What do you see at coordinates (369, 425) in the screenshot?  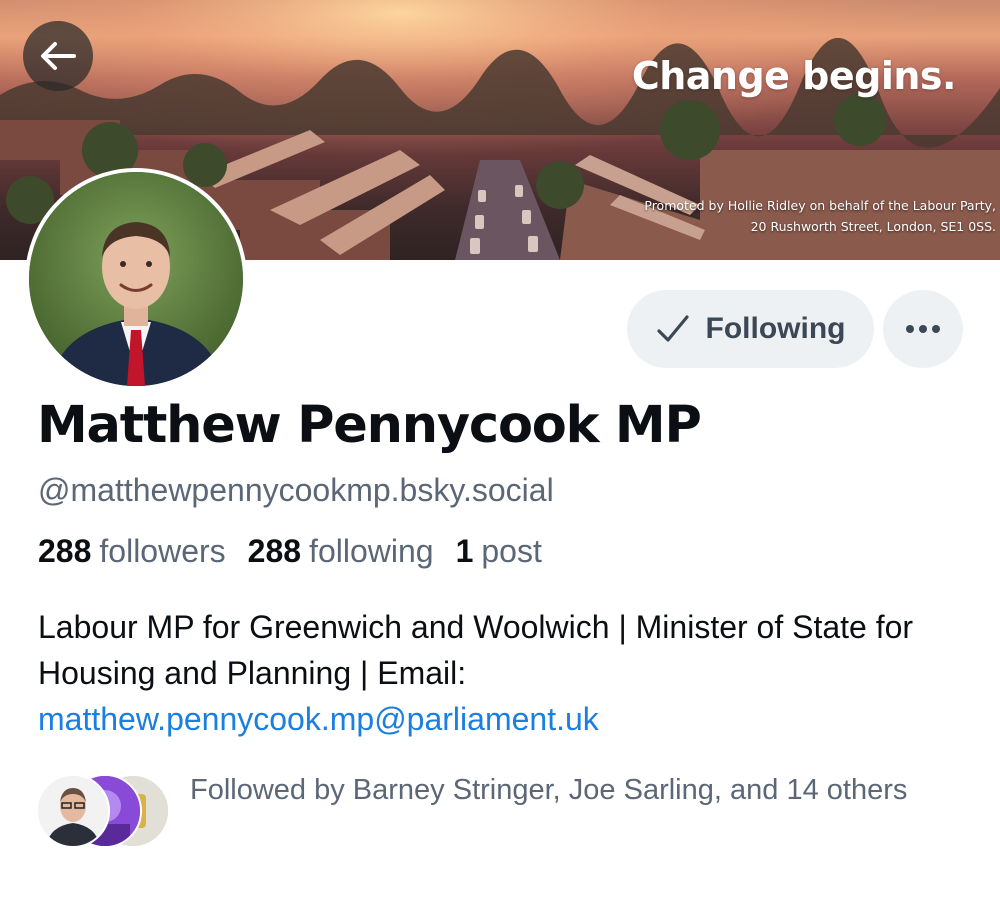 I see `display-name: Matthew Pennycook MP` at bounding box center [369, 425].